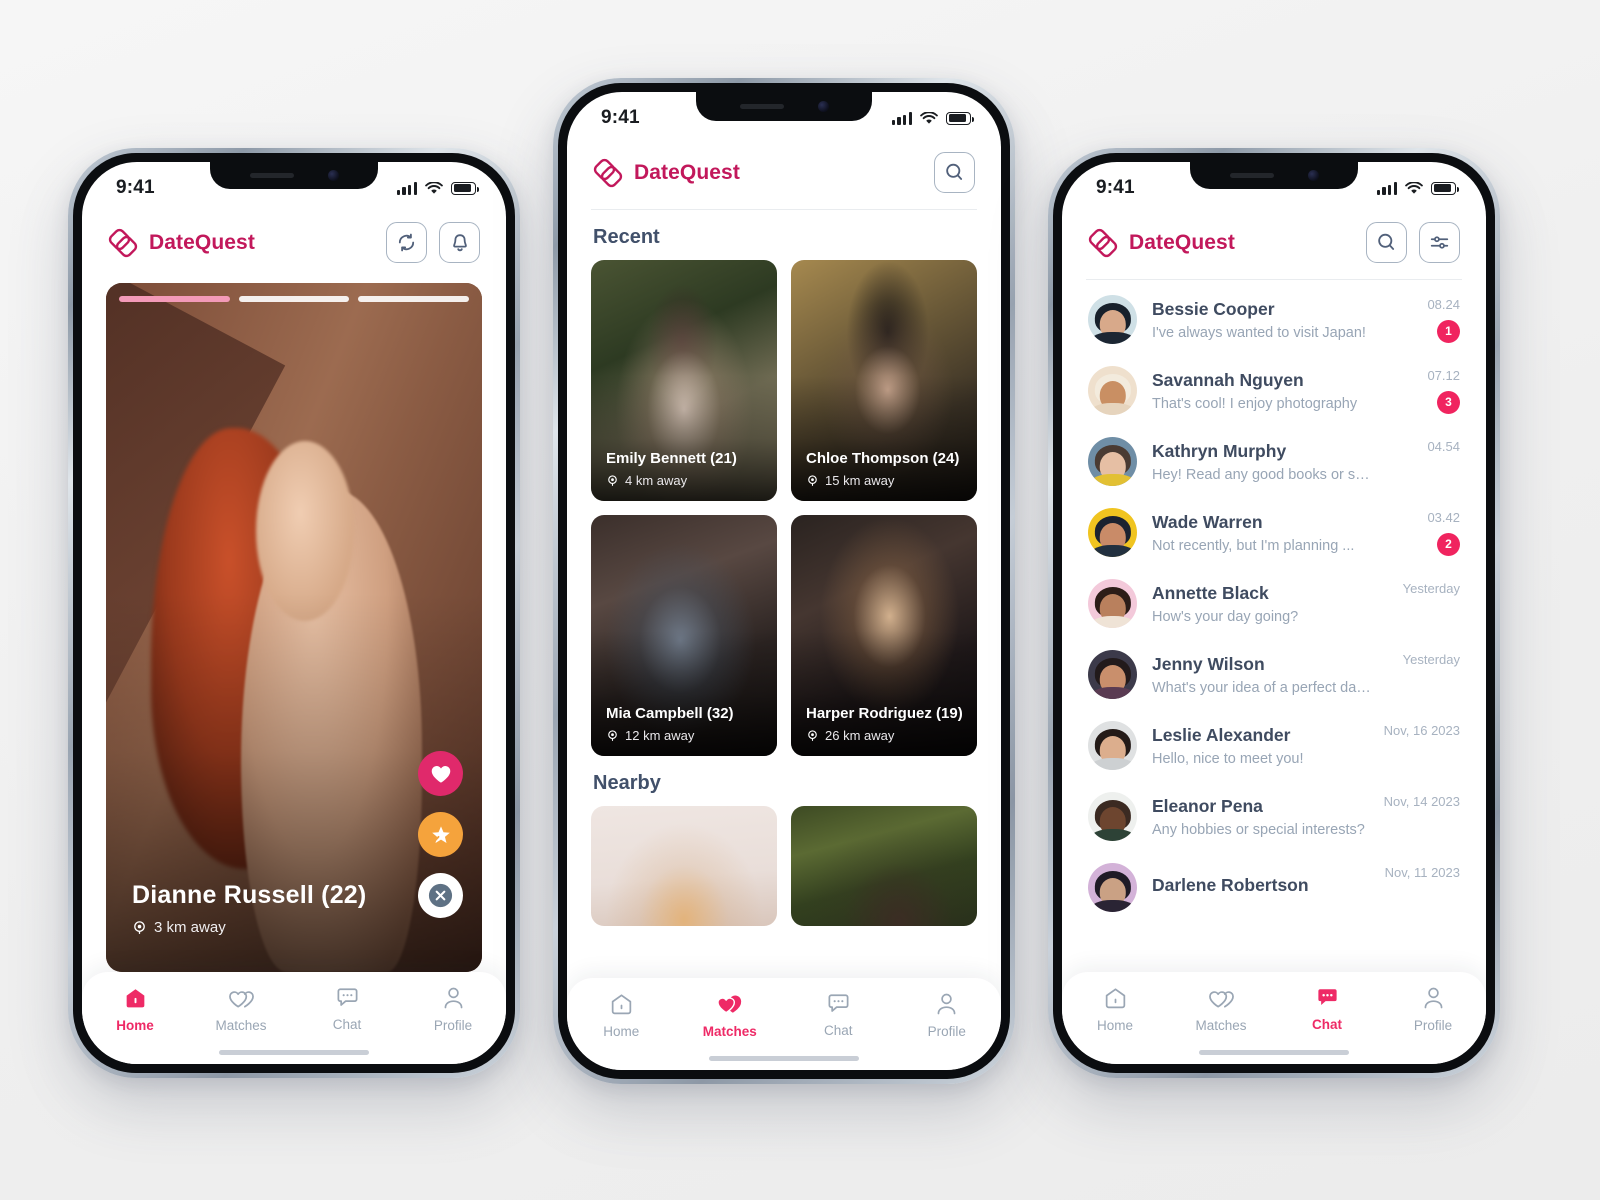  What do you see at coordinates (671, 458) in the screenshot?
I see `match-name: Emily Bennett (21)` at bounding box center [671, 458].